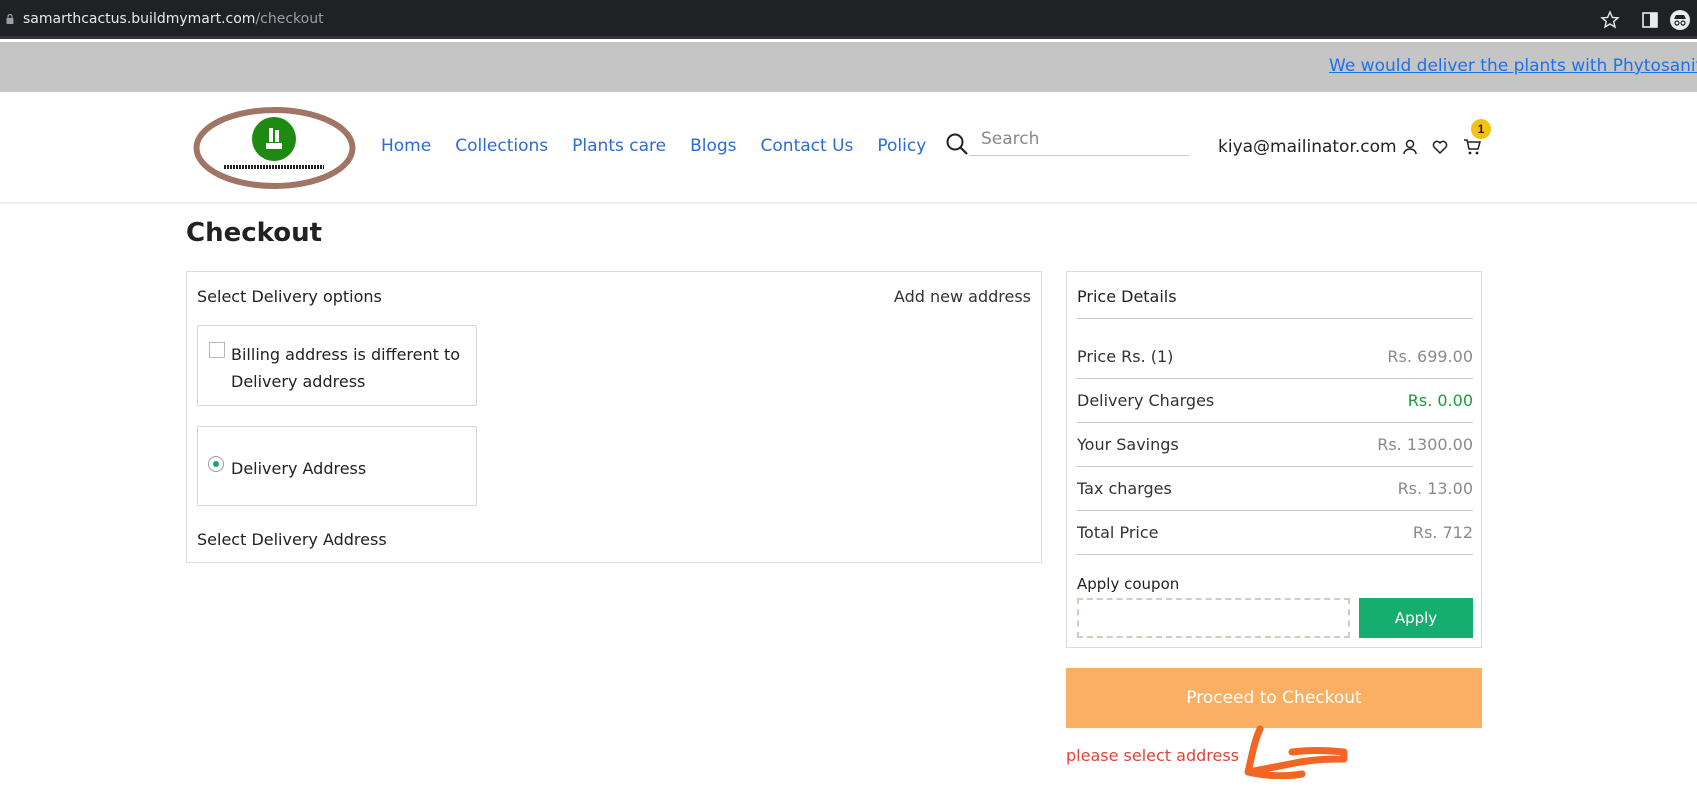 Image resolution: width=1697 pixels, height=801 pixels. I want to click on nav-plants-care: Plants care, so click(619, 146).